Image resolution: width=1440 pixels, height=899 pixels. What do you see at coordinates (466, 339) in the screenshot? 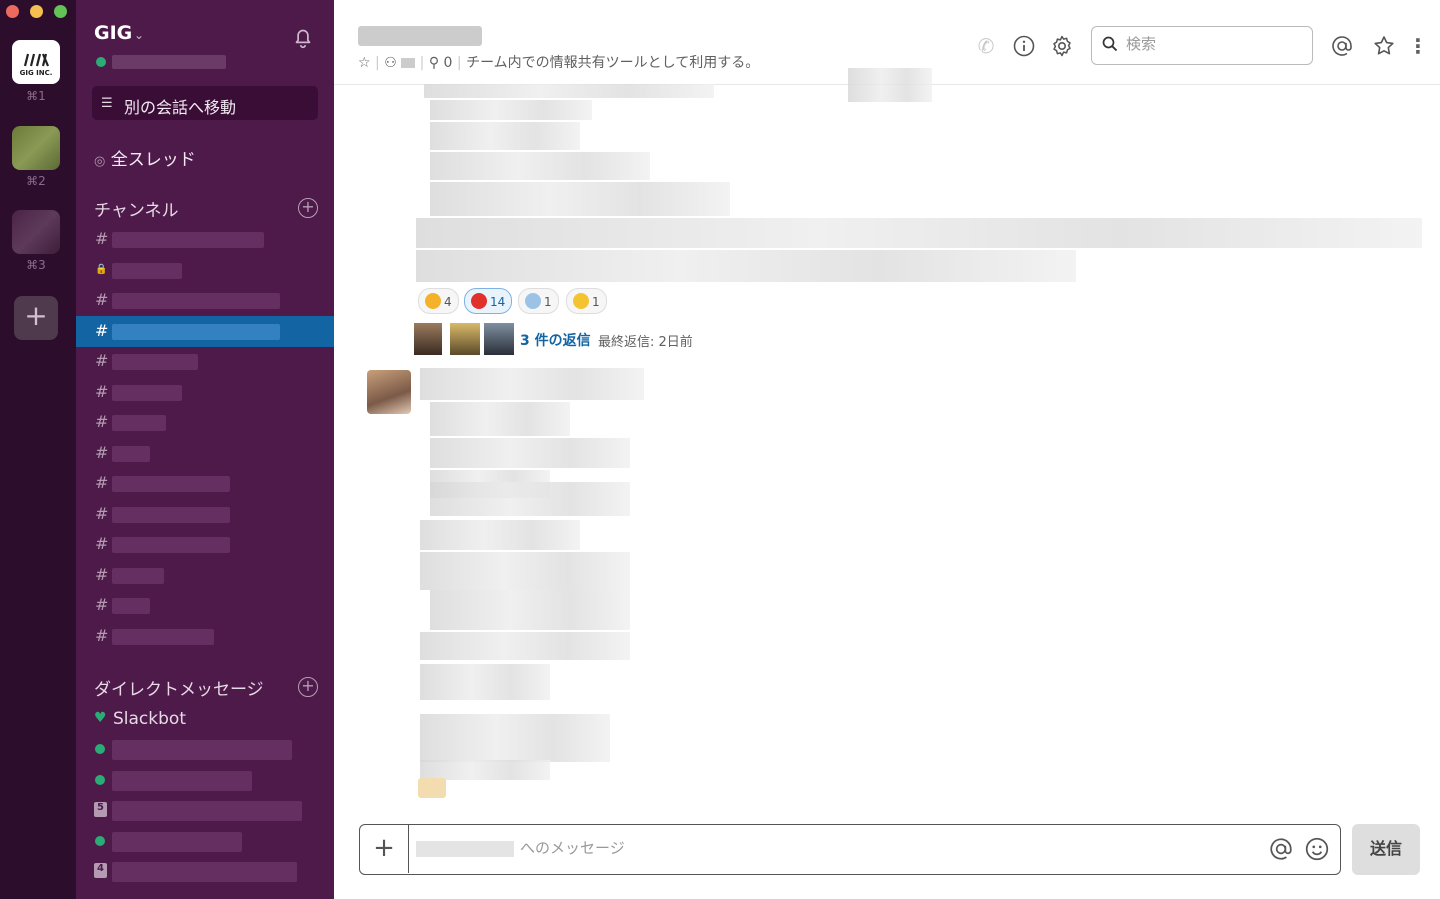
I see `reply-avatars` at bounding box center [466, 339].